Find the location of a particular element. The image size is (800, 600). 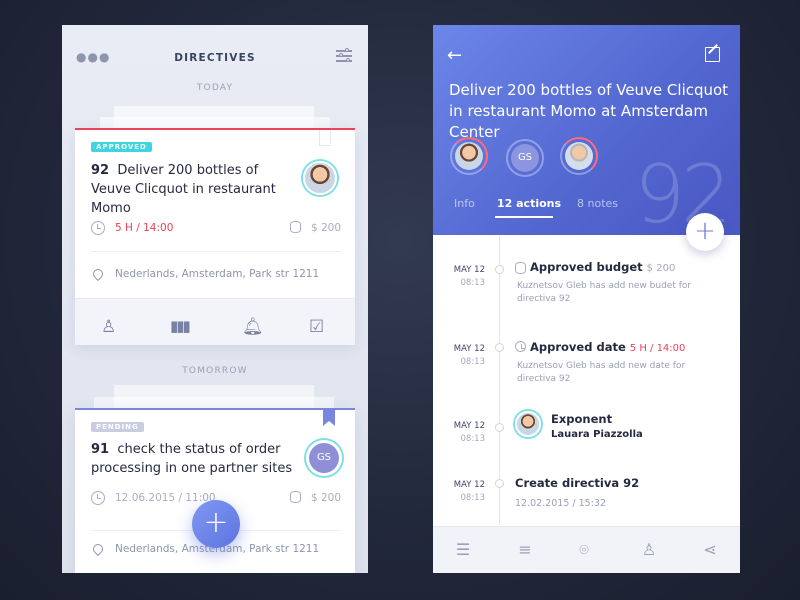

stats-icon: ▮▮▮ is located at coordinates (180, 326).